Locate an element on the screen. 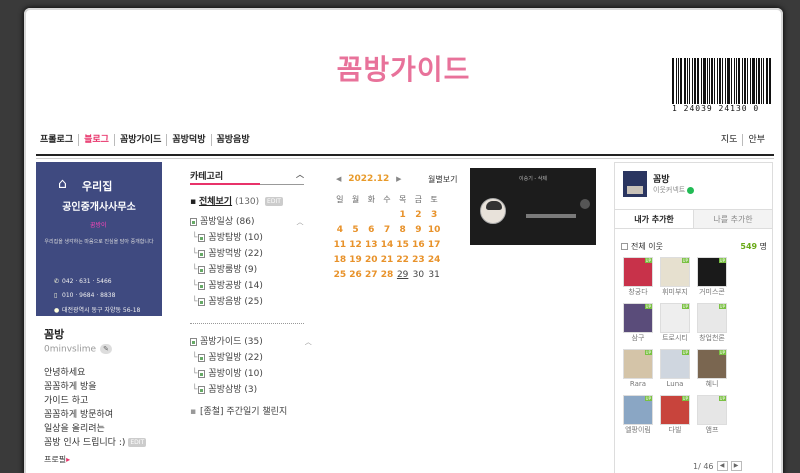  calendar-day: 19 is located at coordinates (356, 259).